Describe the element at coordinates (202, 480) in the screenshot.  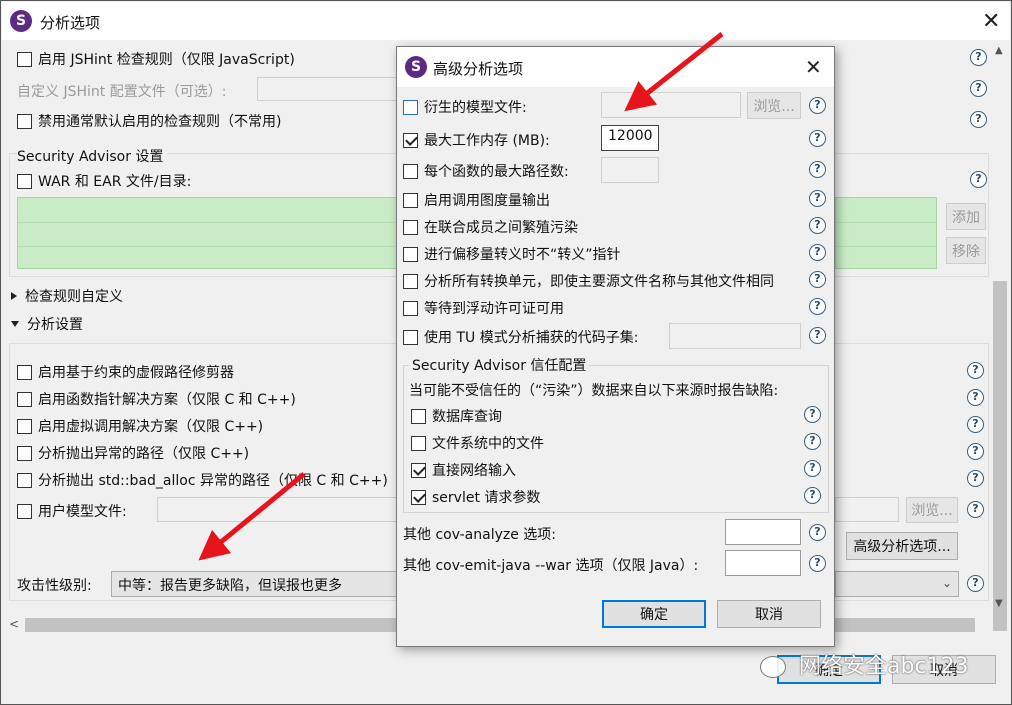
I see `bad-alloc-row: 分析抛出 std::bad_alloc 异常的路径（仅限 C 和 C++)` at that location.